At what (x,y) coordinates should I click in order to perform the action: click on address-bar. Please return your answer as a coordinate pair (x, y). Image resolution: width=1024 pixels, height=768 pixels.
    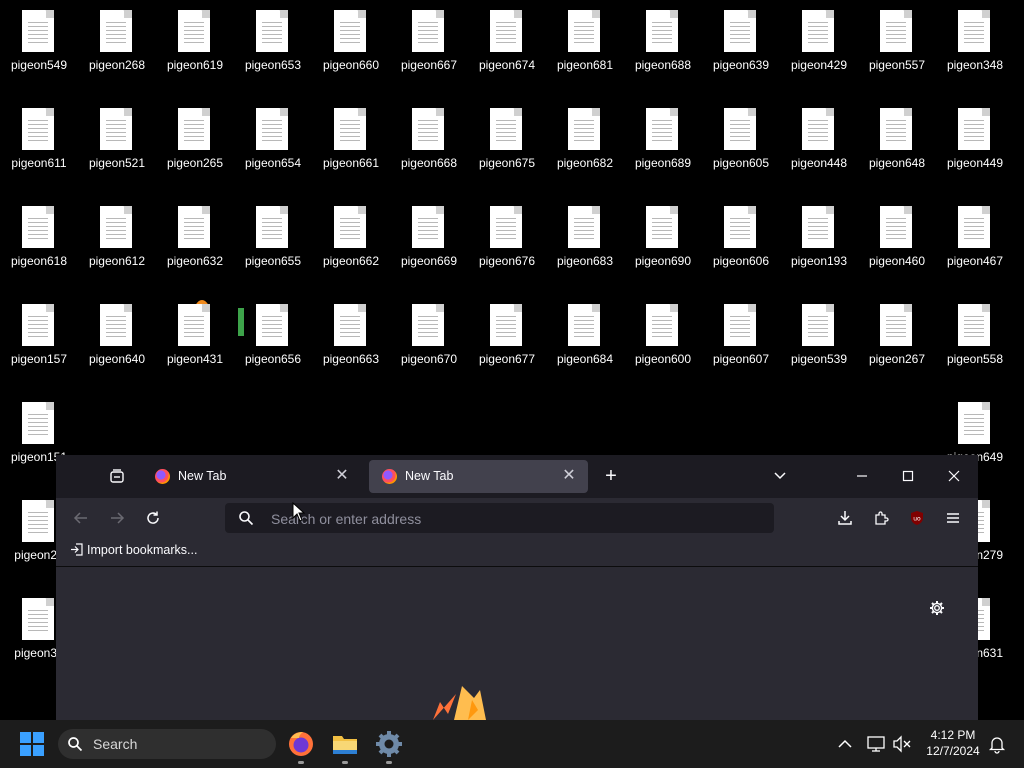
    Looking at the image, I should click on (499, 518).